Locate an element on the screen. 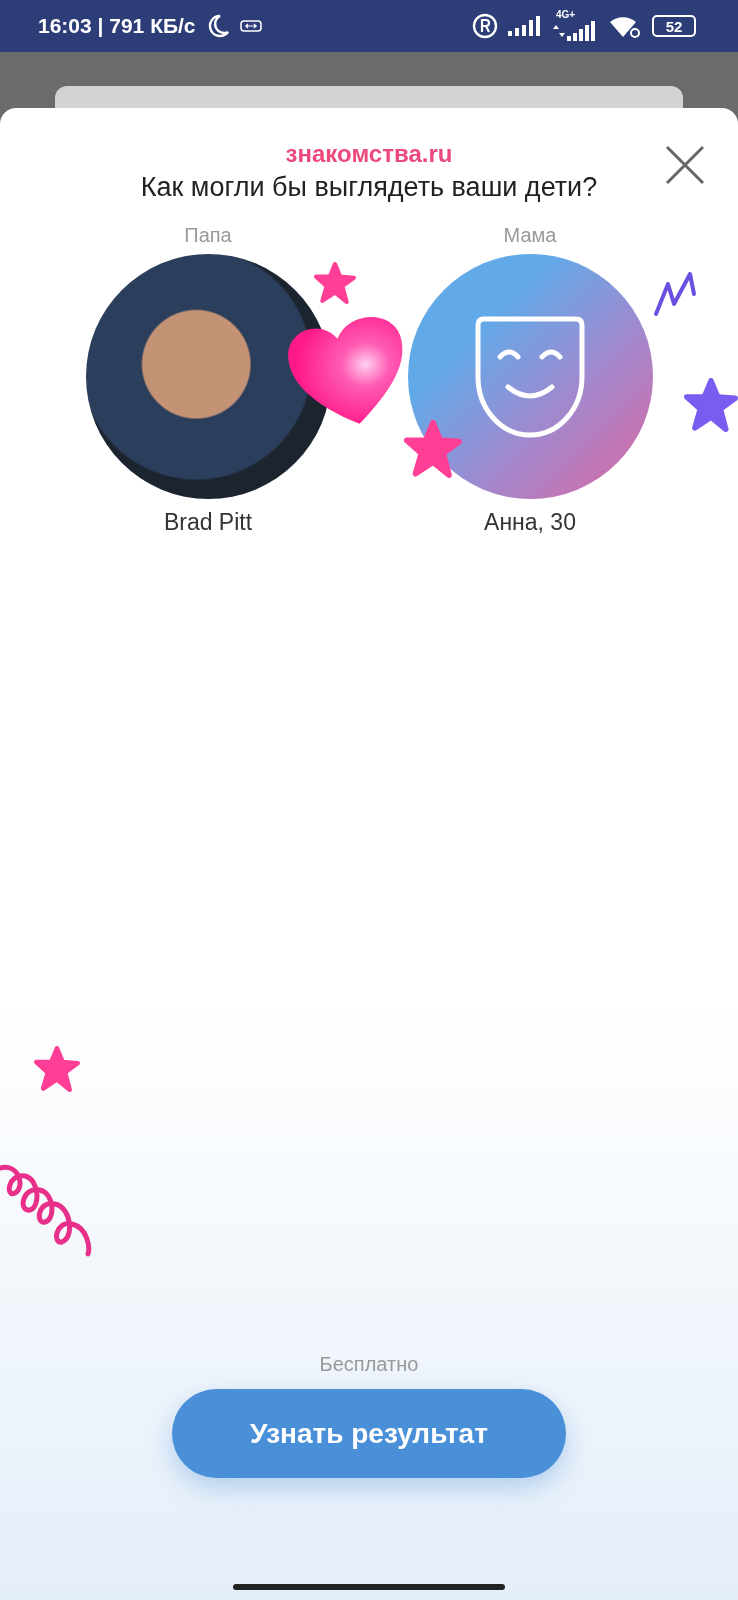 Image resolution: width=738 pixels, height=1600 pixels. status-time: 16:03 | 791 КБ/с is located at coordinates (117, 26).